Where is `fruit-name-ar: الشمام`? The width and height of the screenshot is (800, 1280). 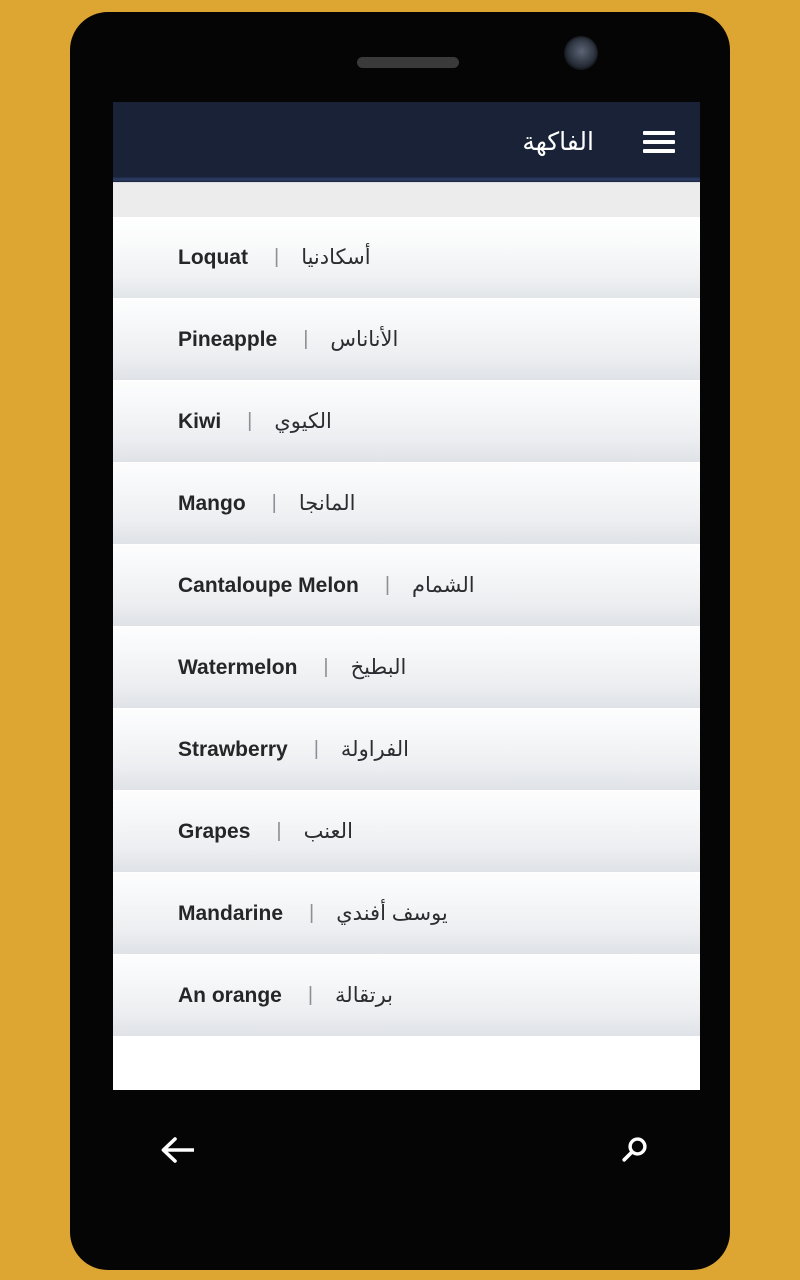
fruit-name-ar: الشمام is located at coordinates (443, 585).